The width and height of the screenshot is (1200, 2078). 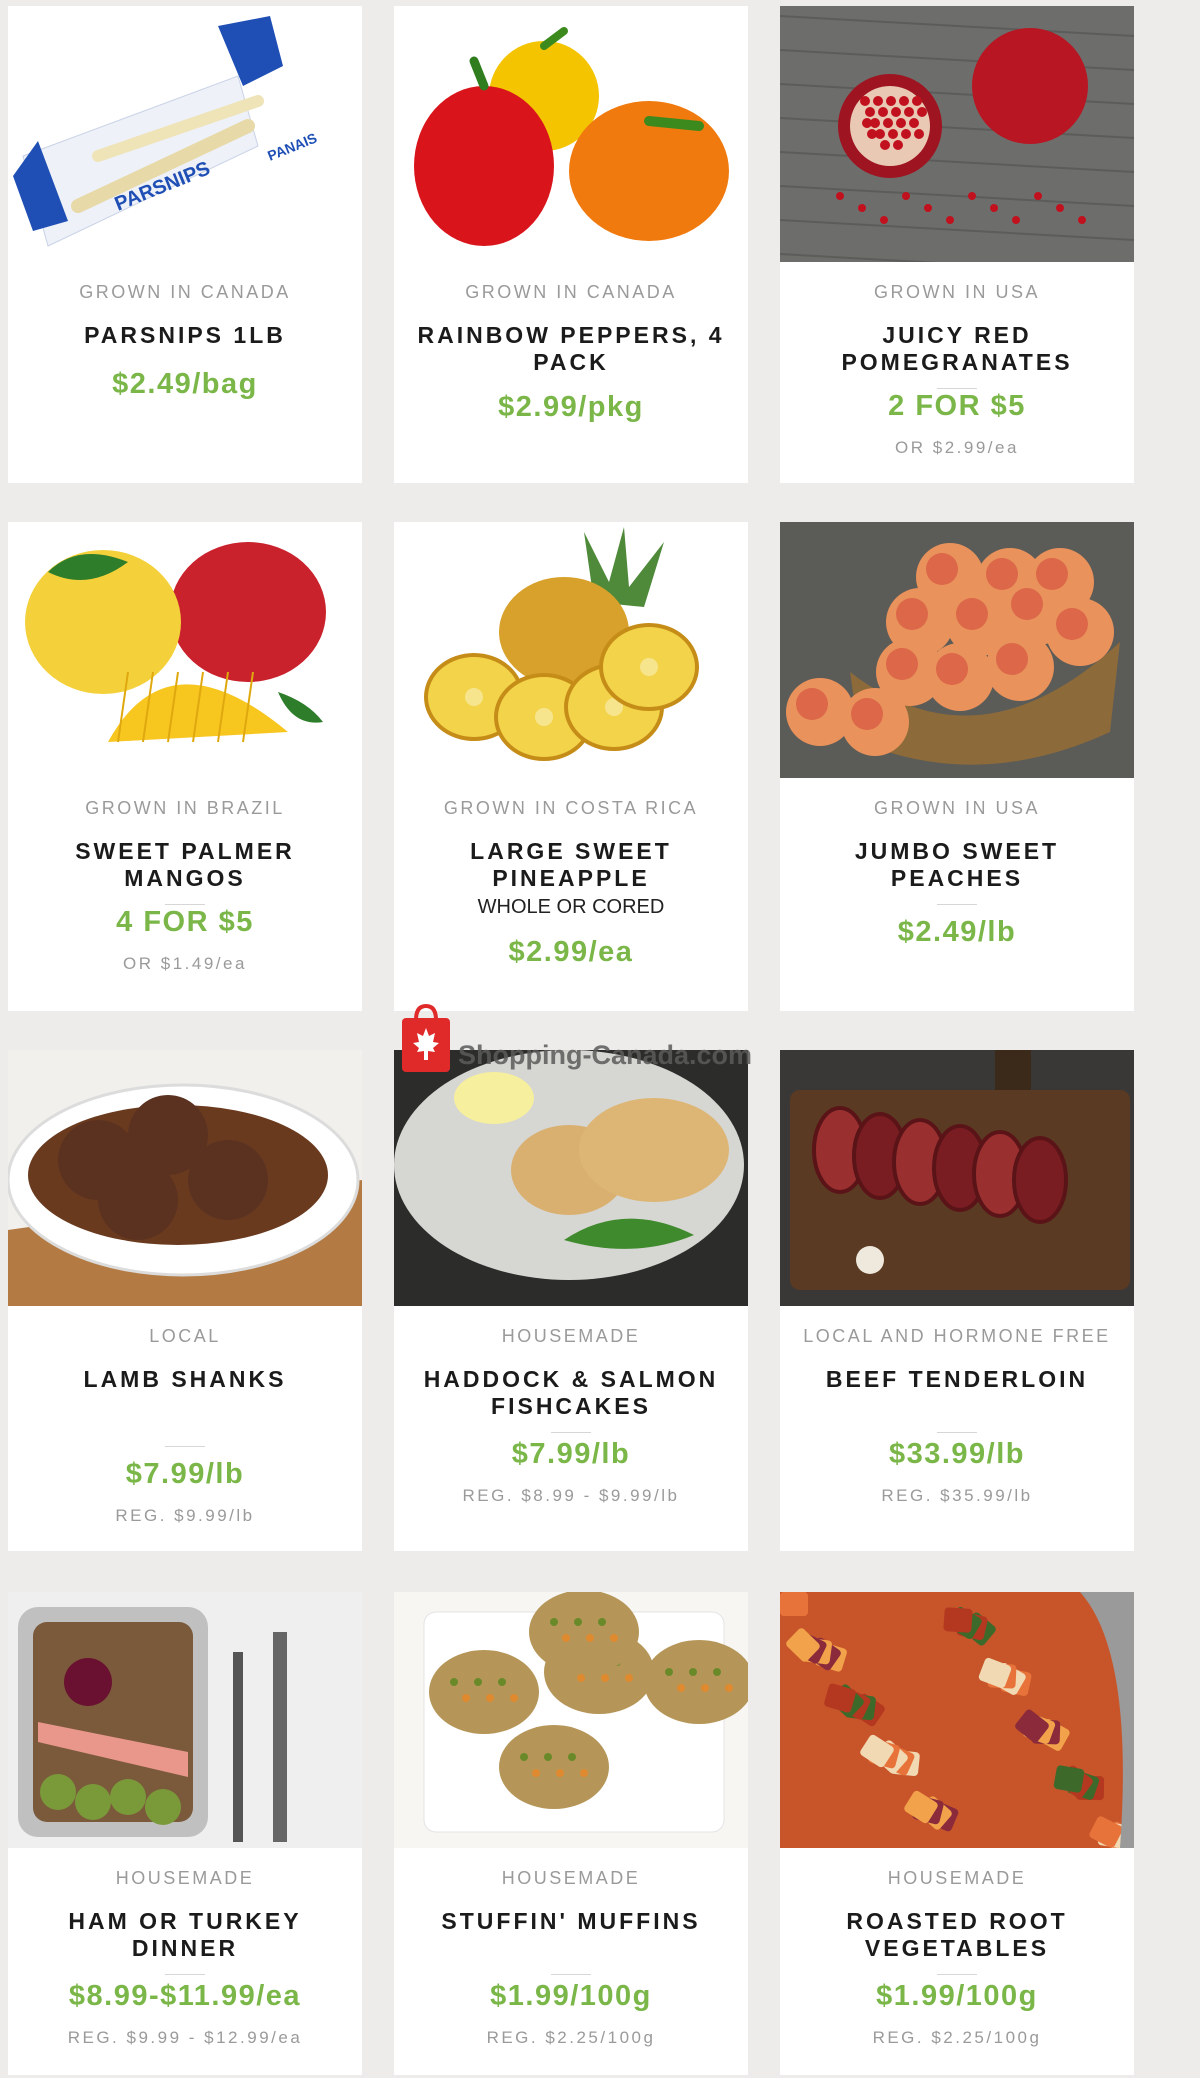 What do you see at coordinates (185, 1934) in the screenshot?
I see `product-name: HAM OR TURKEY DINNER` at bounding box center [185, 1934].